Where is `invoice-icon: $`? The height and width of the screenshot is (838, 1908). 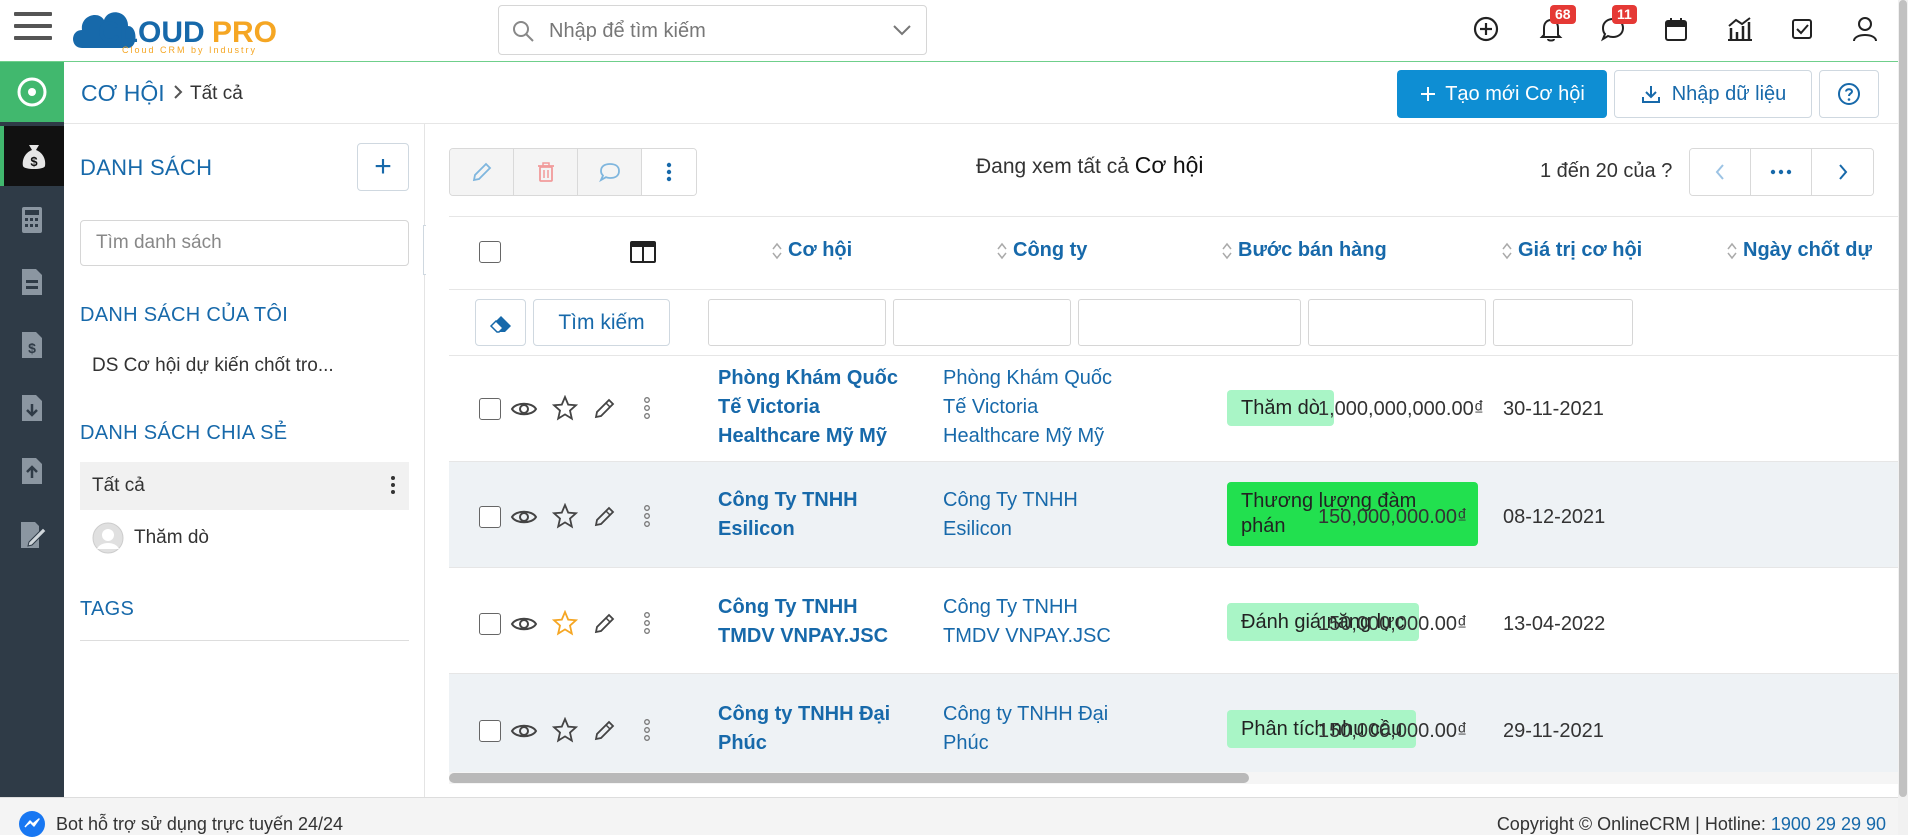
invoice-icon: $ is located at coordinates (32, 345).